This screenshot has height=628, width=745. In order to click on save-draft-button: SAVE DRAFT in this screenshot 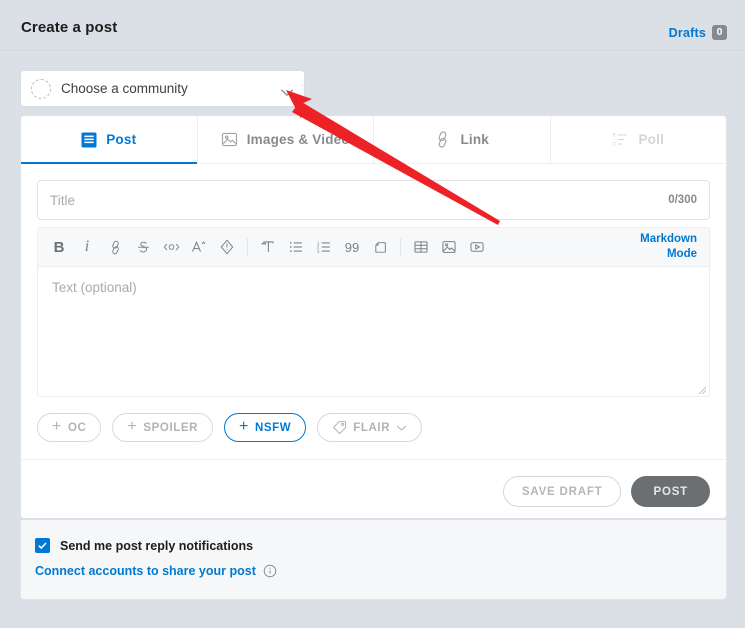, I will do `click(562, 491)`.